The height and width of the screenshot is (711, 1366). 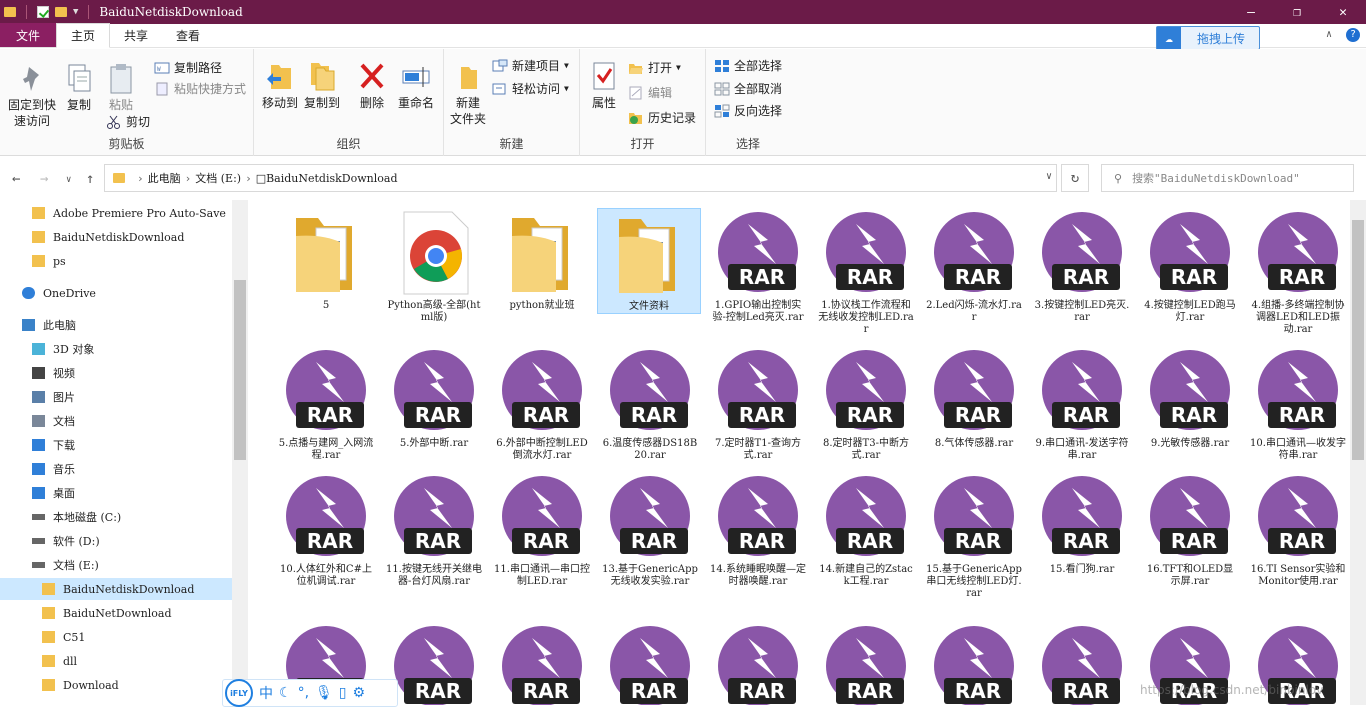 What do you see at coordinates (107, 613) in the screenshot?
I see `sidebar-item: BaiduNetDownload` at bounding box center [107, 613].